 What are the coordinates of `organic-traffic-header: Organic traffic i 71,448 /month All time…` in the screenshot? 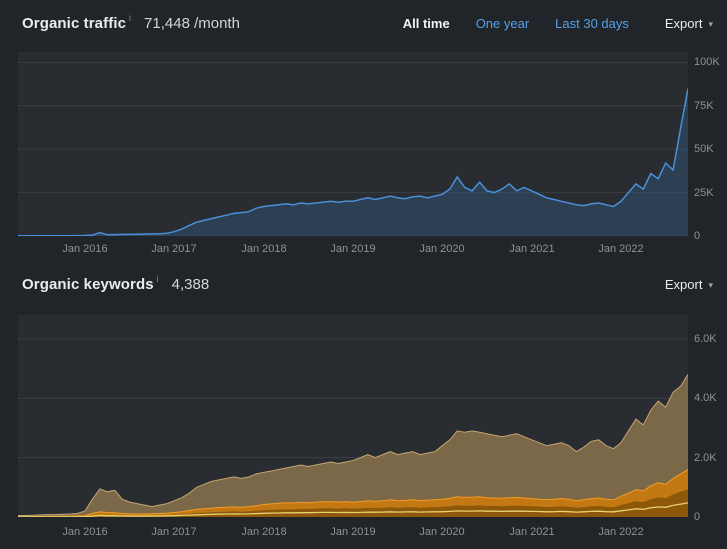 It's located at (363, 23).